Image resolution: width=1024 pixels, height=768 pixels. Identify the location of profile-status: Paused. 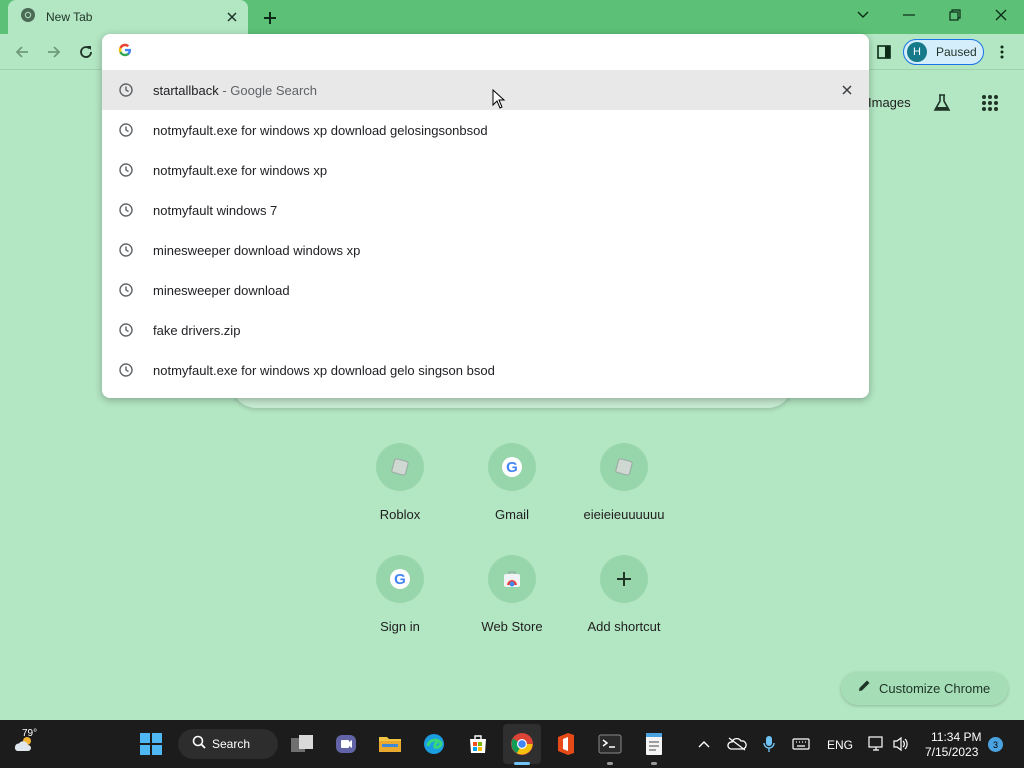
(956, 52).